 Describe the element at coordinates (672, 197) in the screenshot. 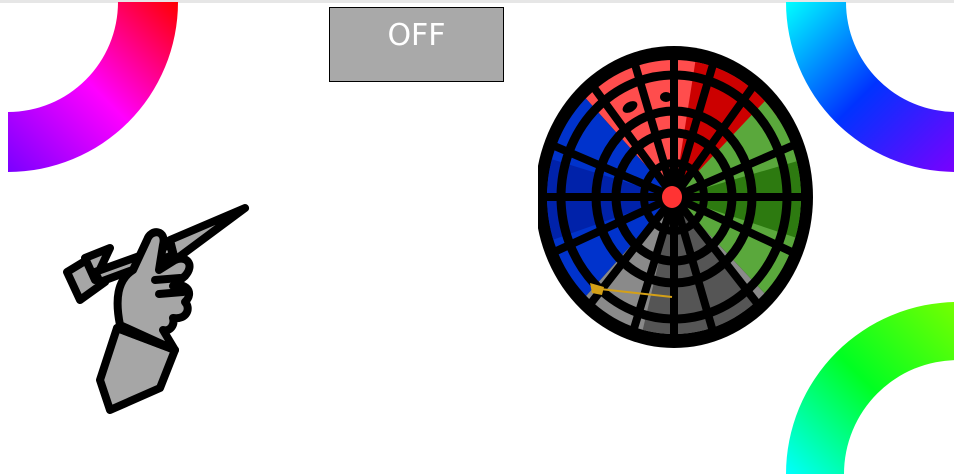

I see `bullseye` at that location.